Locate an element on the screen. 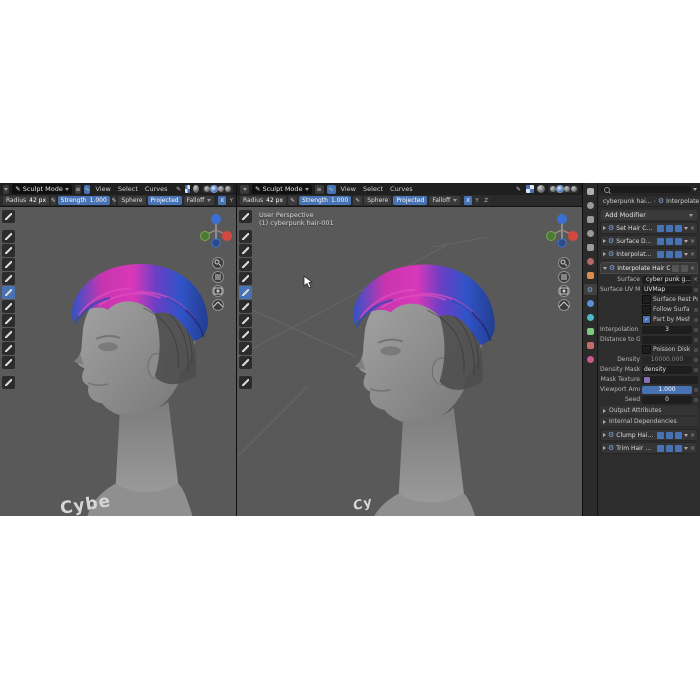 The height and width of the screenshot is (700, 700). tab-scene is located at coordinates (590, 247).